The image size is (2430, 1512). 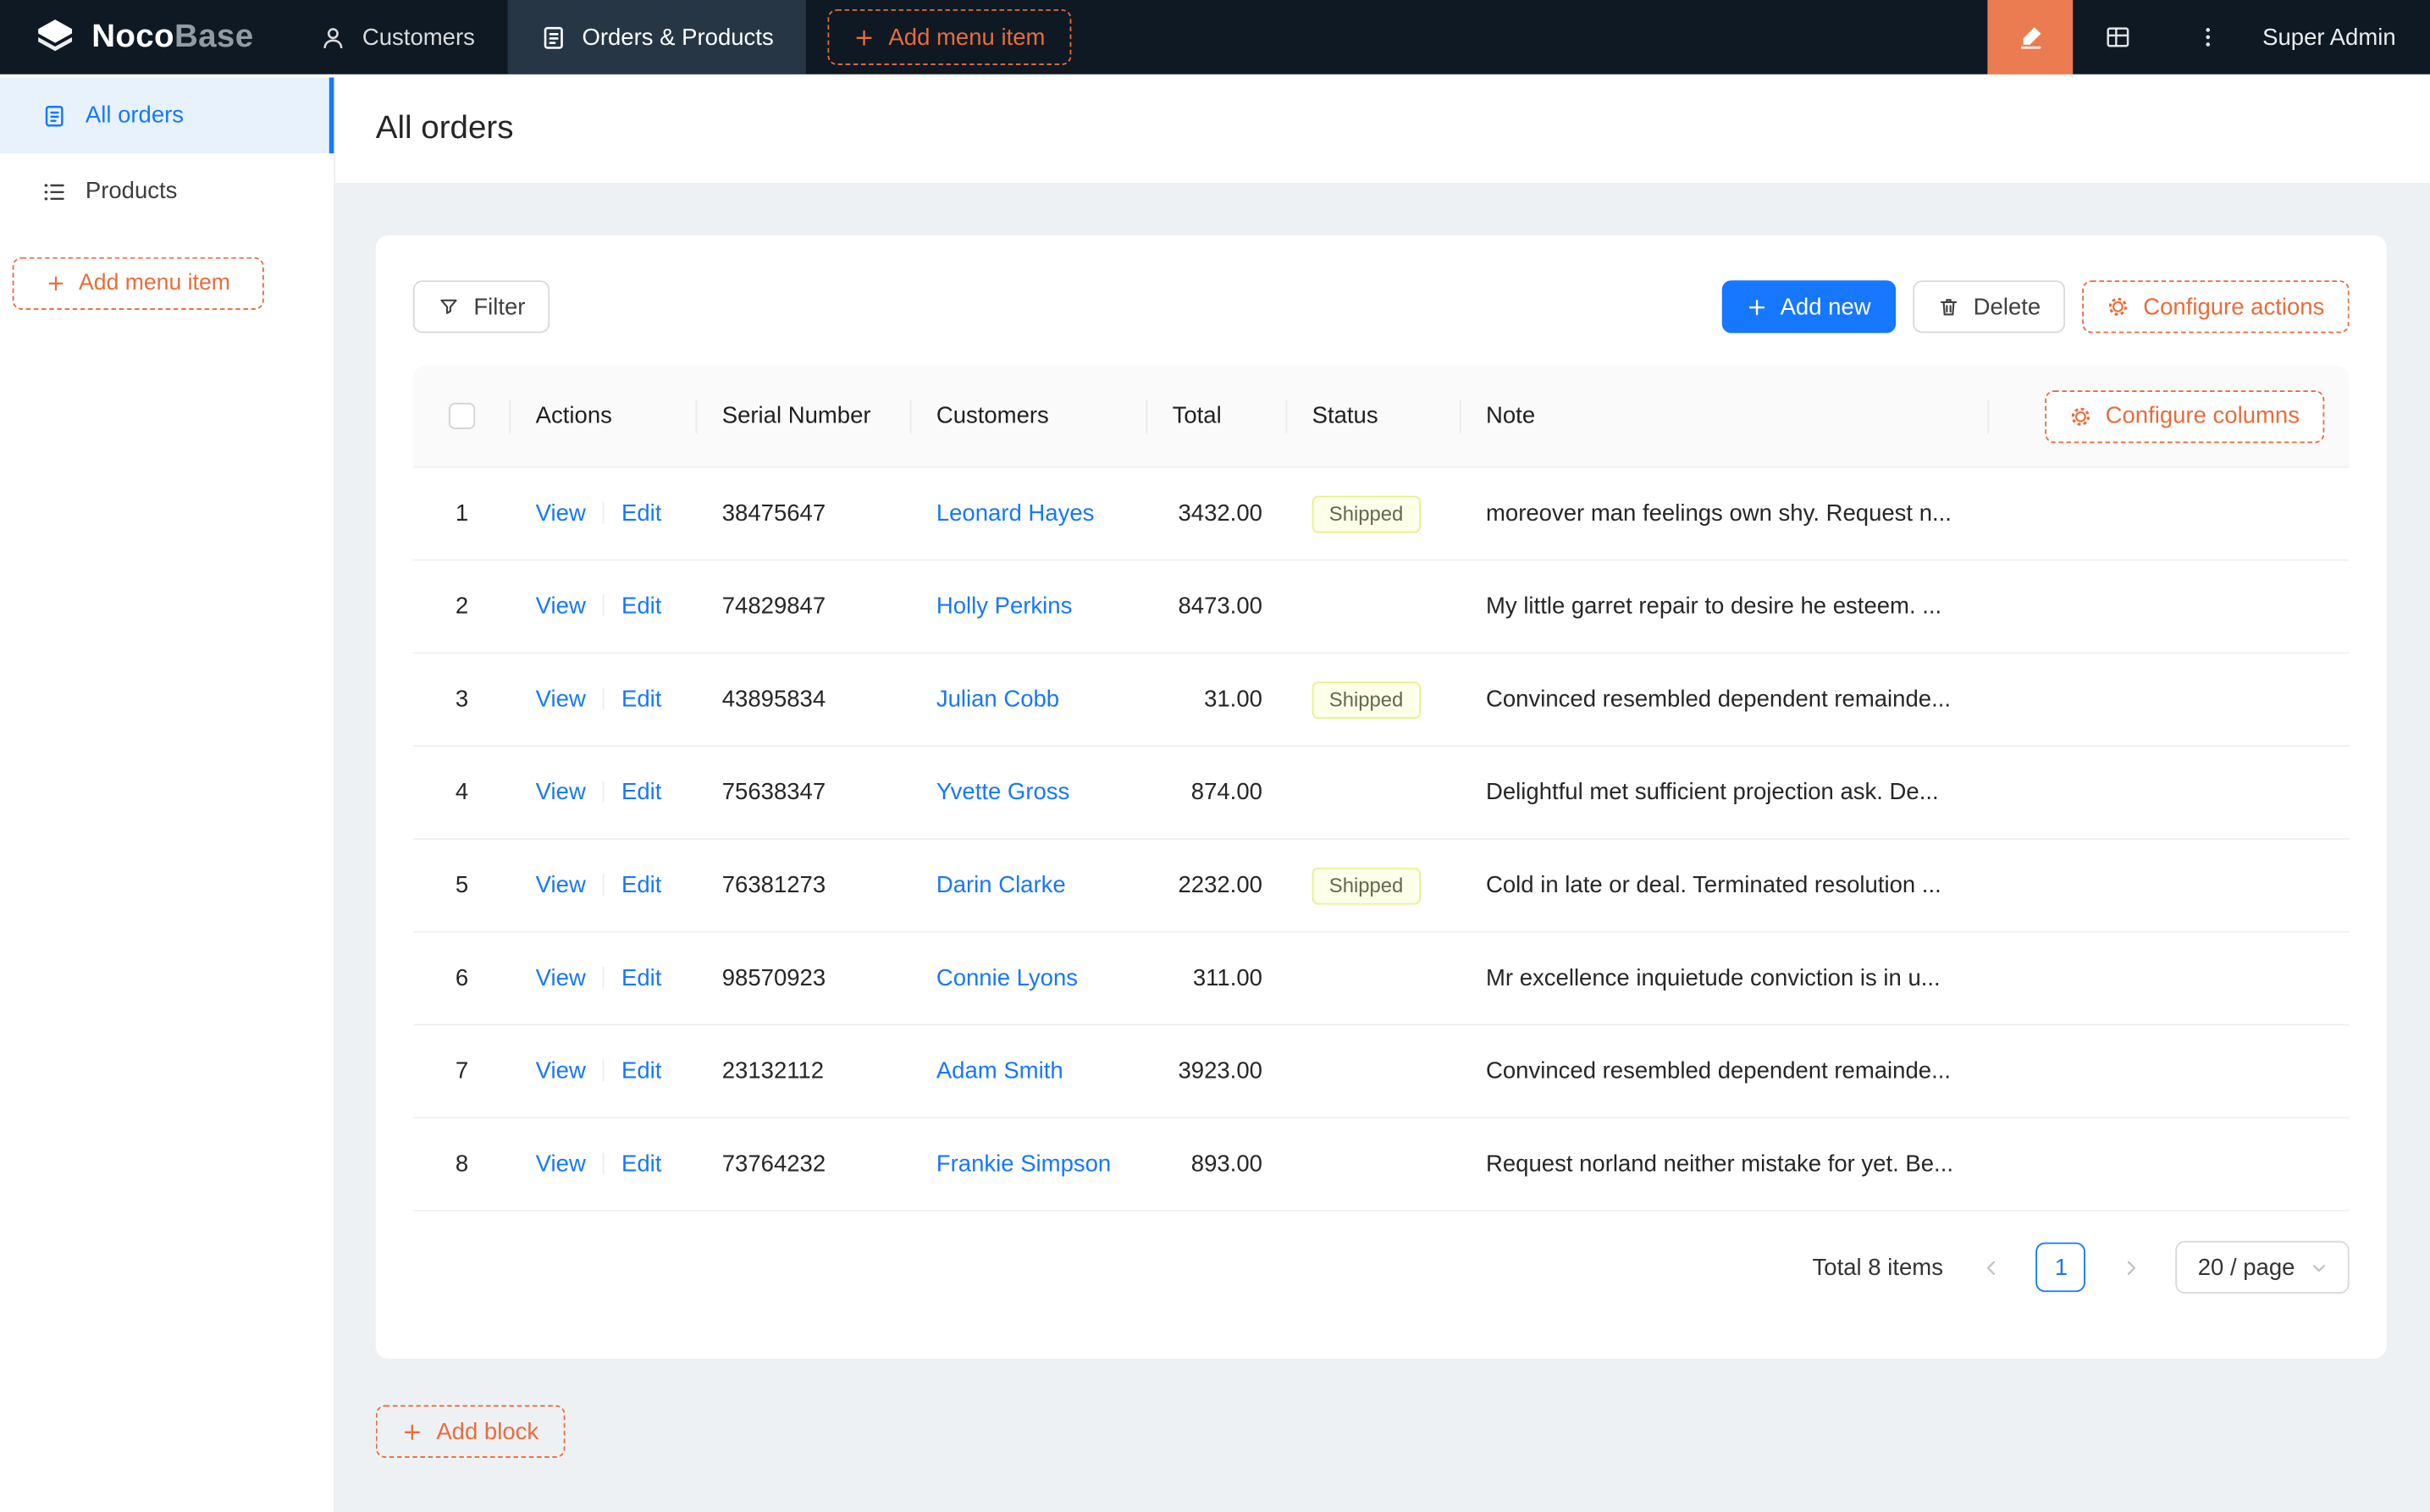 I want to click on select-all-checkbox, so click(x=462, y=415).